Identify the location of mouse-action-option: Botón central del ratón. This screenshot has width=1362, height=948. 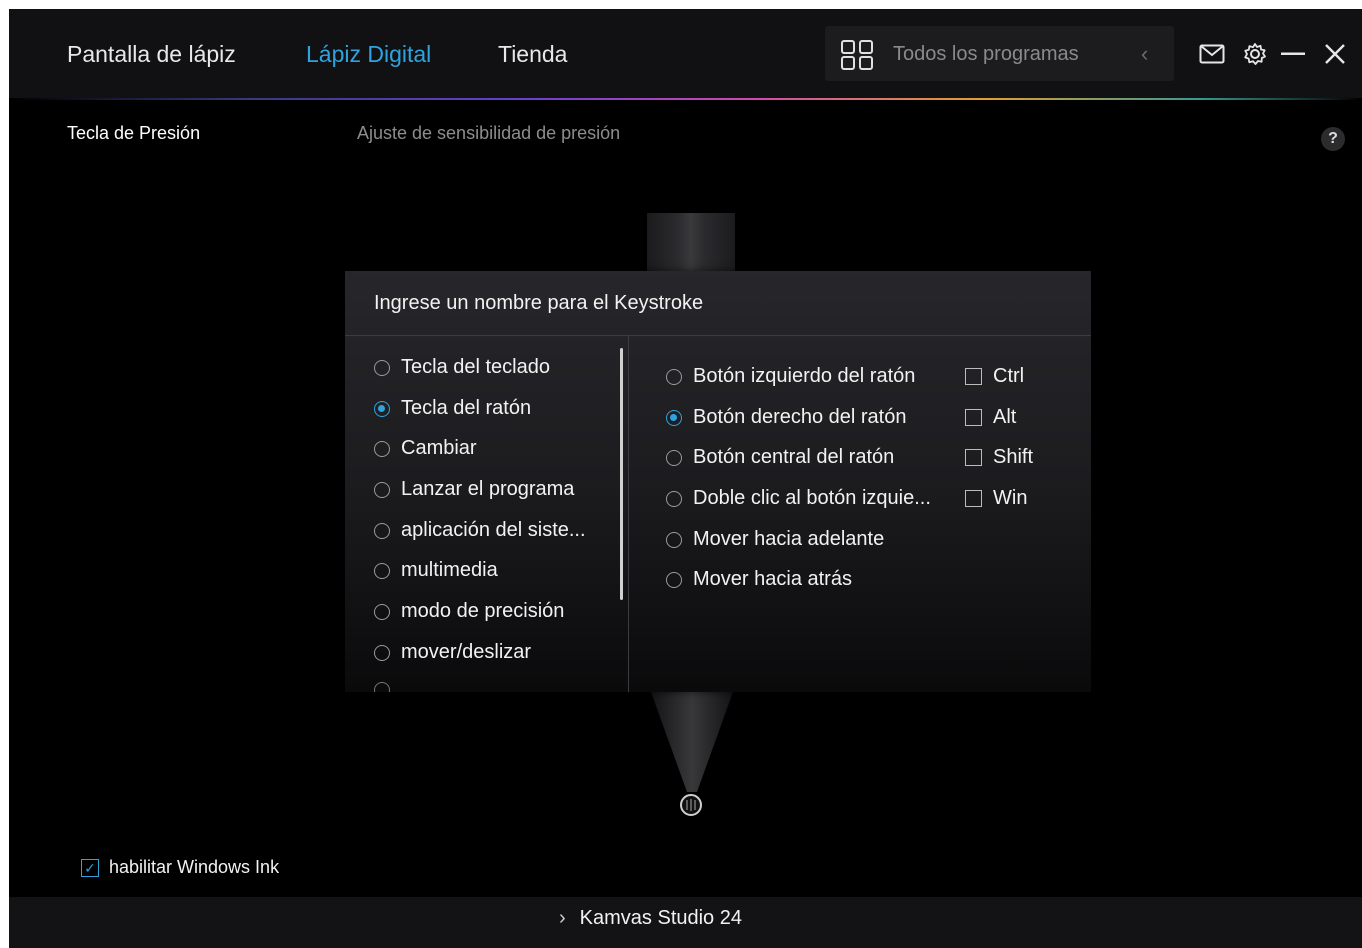
(780, 457).